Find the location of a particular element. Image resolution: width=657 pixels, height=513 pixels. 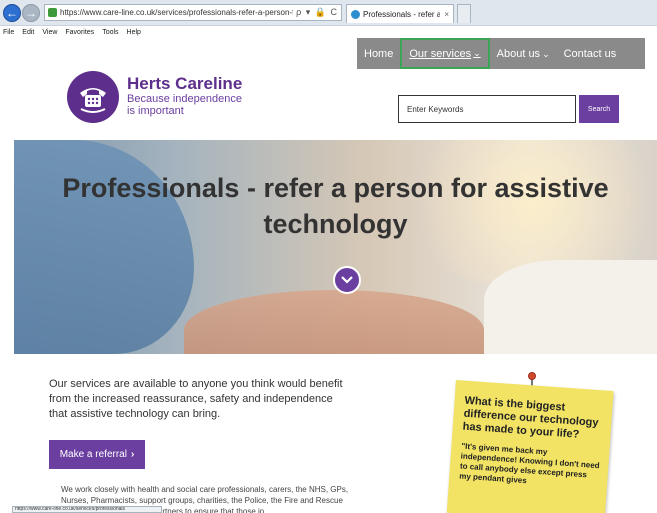

close-tab-icon: × is located at coordinates (446, 14).